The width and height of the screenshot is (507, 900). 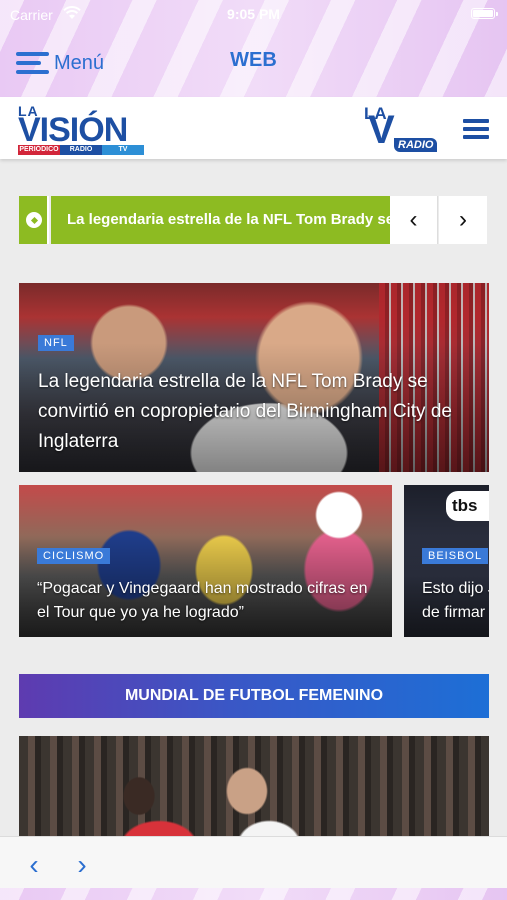 I want to click on card-title: Esto dijo J de firmar, so click(x=455, y=601).